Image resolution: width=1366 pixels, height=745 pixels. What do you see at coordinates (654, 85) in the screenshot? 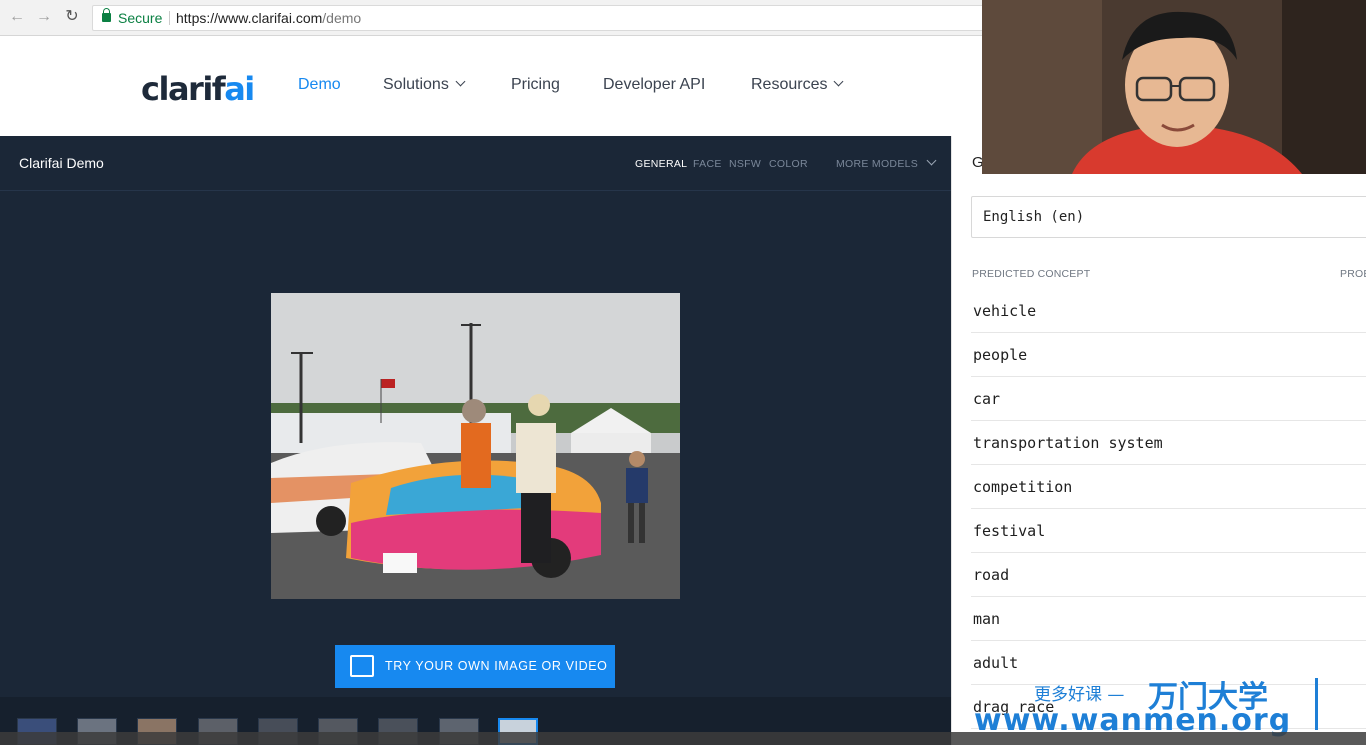
I see `nav-developer-api: Developer API` at bounding box center [654, 85].